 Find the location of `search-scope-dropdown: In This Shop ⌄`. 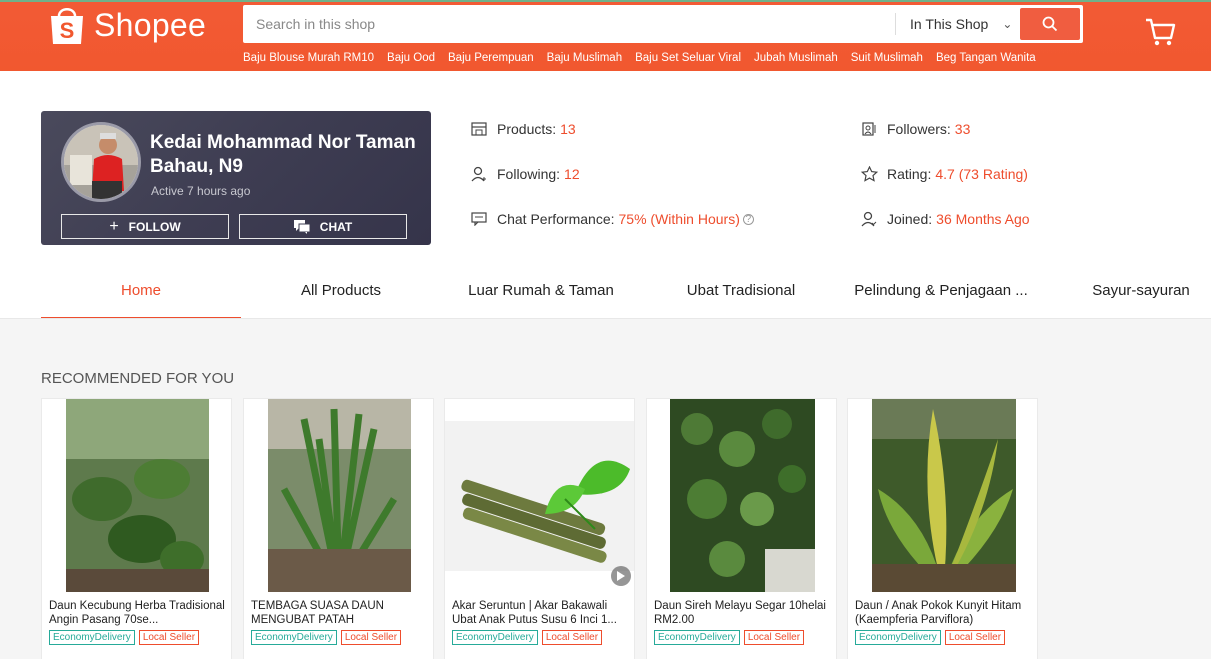

search-scope-dropdown: In This Shop ⌄ is located at coordinates (955, 24).